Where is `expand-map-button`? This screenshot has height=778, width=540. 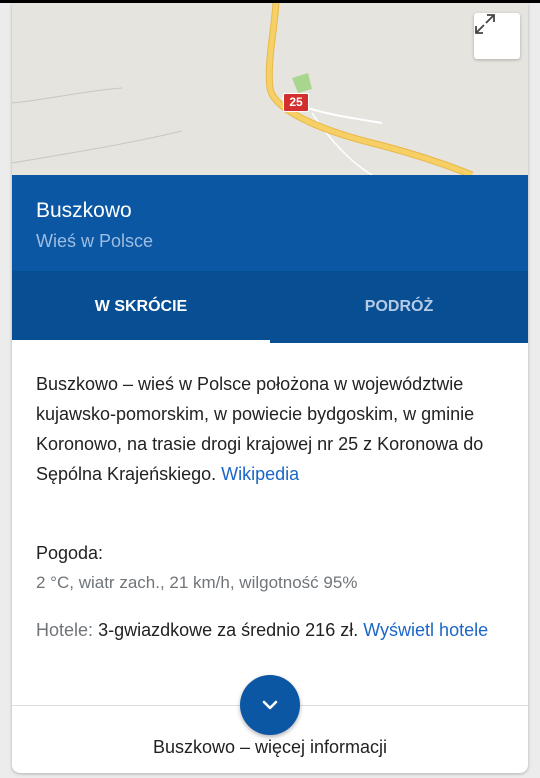 expand-map-button is located at coordinates (497, 36).